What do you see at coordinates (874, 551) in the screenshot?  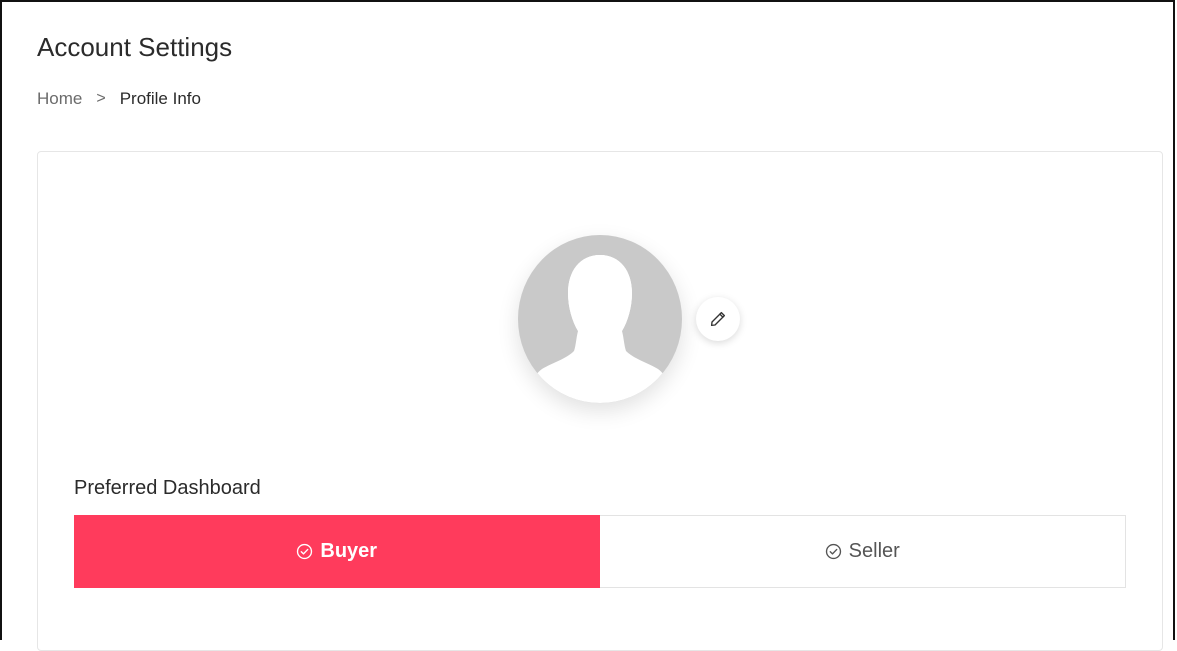 I see `seller-option-label: Seller` at bounding box center [874, 551].